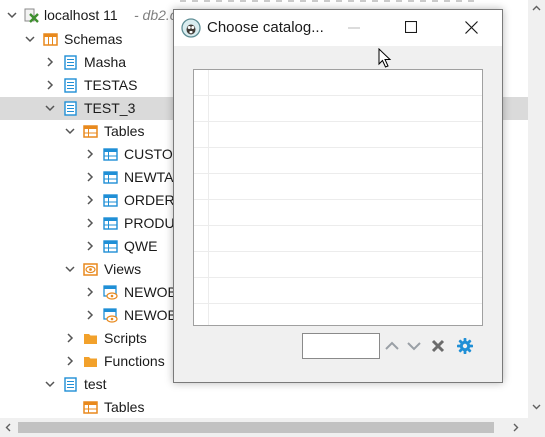  I want to click on mouse-cursor-icon, so click(385, 58).